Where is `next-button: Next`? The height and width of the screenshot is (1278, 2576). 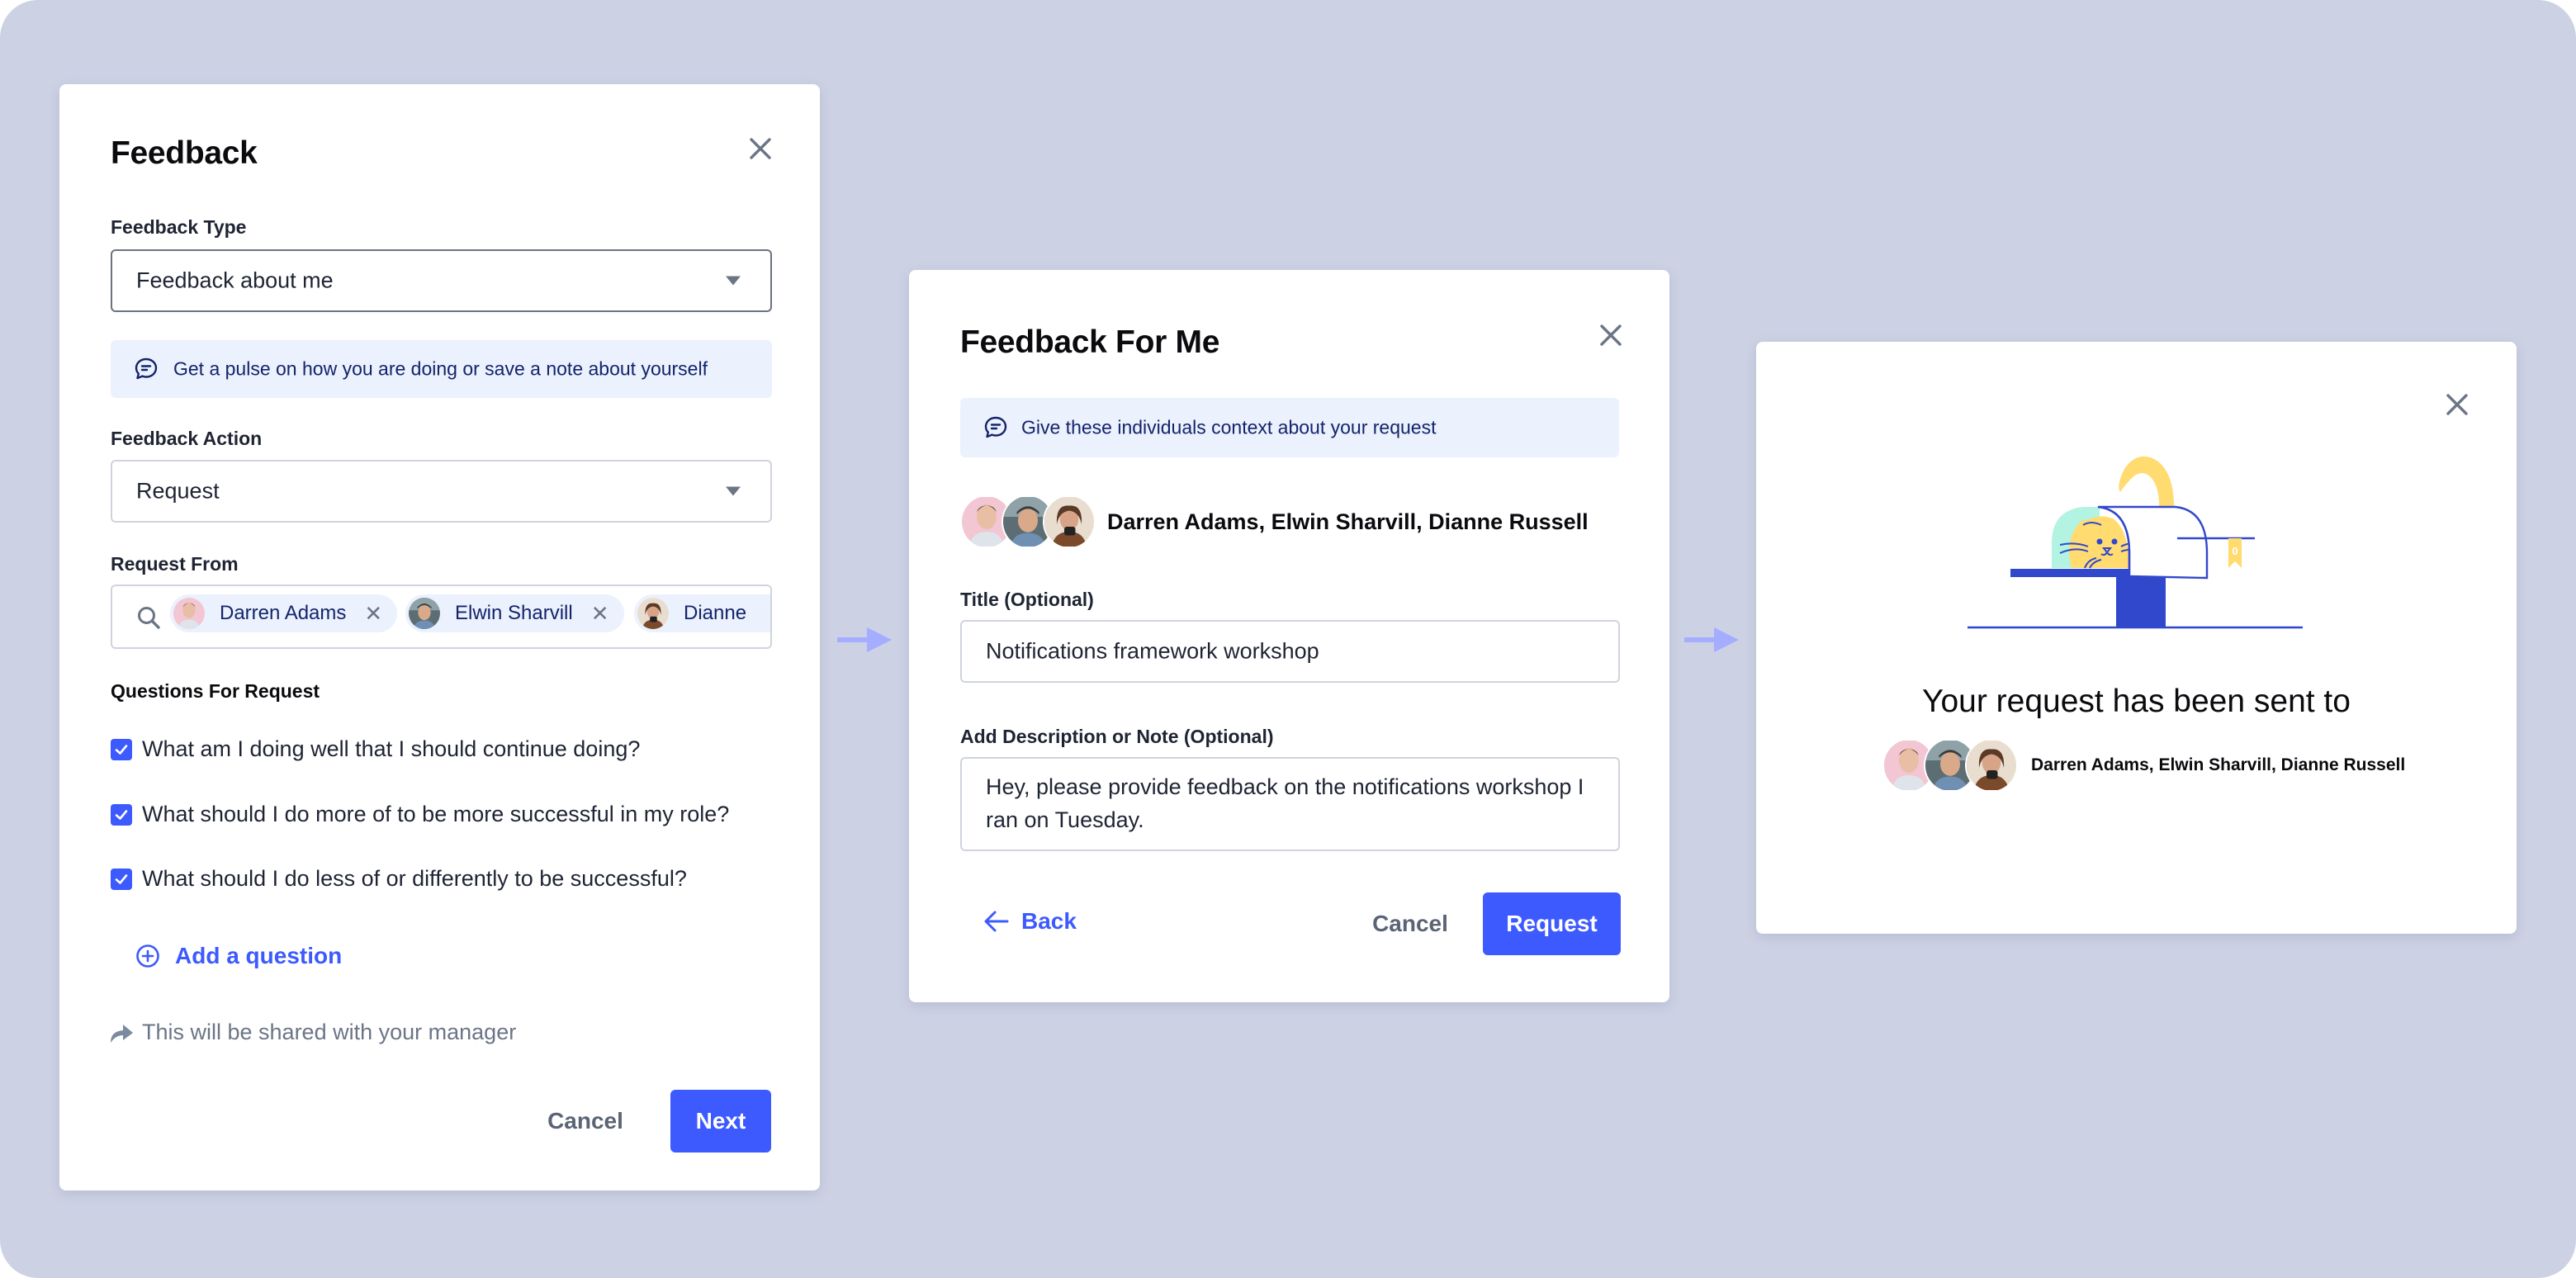
next-button: Next is located at coordinates (720, 1121).